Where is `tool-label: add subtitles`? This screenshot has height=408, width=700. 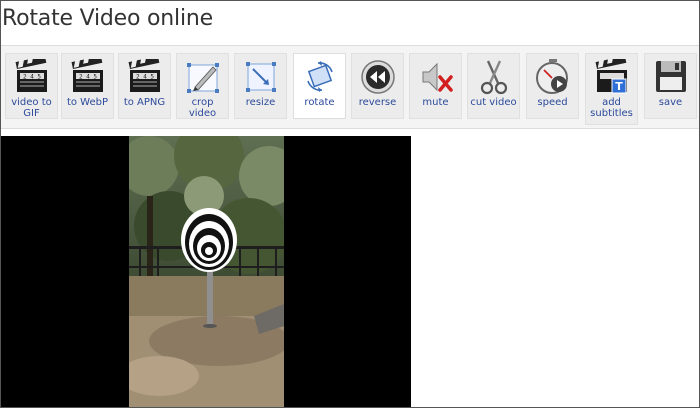
tool-label: add subtitles is located at coordinates (611, 108).